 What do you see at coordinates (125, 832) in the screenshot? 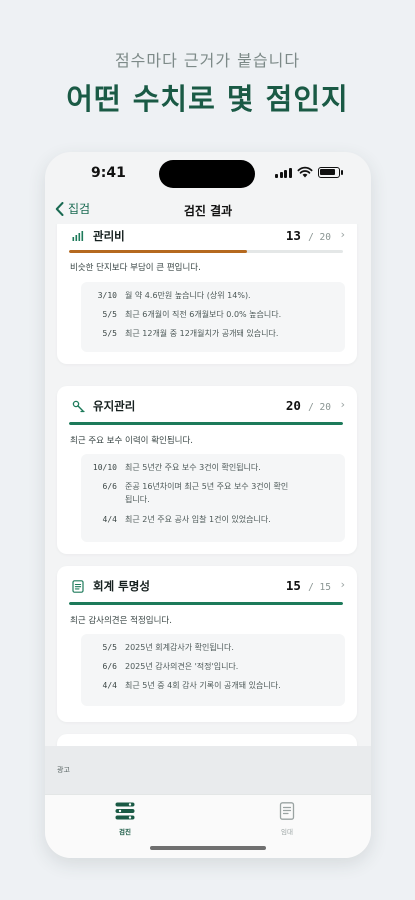
I see `tab-label: 검진` at bounding box center [125, 832].